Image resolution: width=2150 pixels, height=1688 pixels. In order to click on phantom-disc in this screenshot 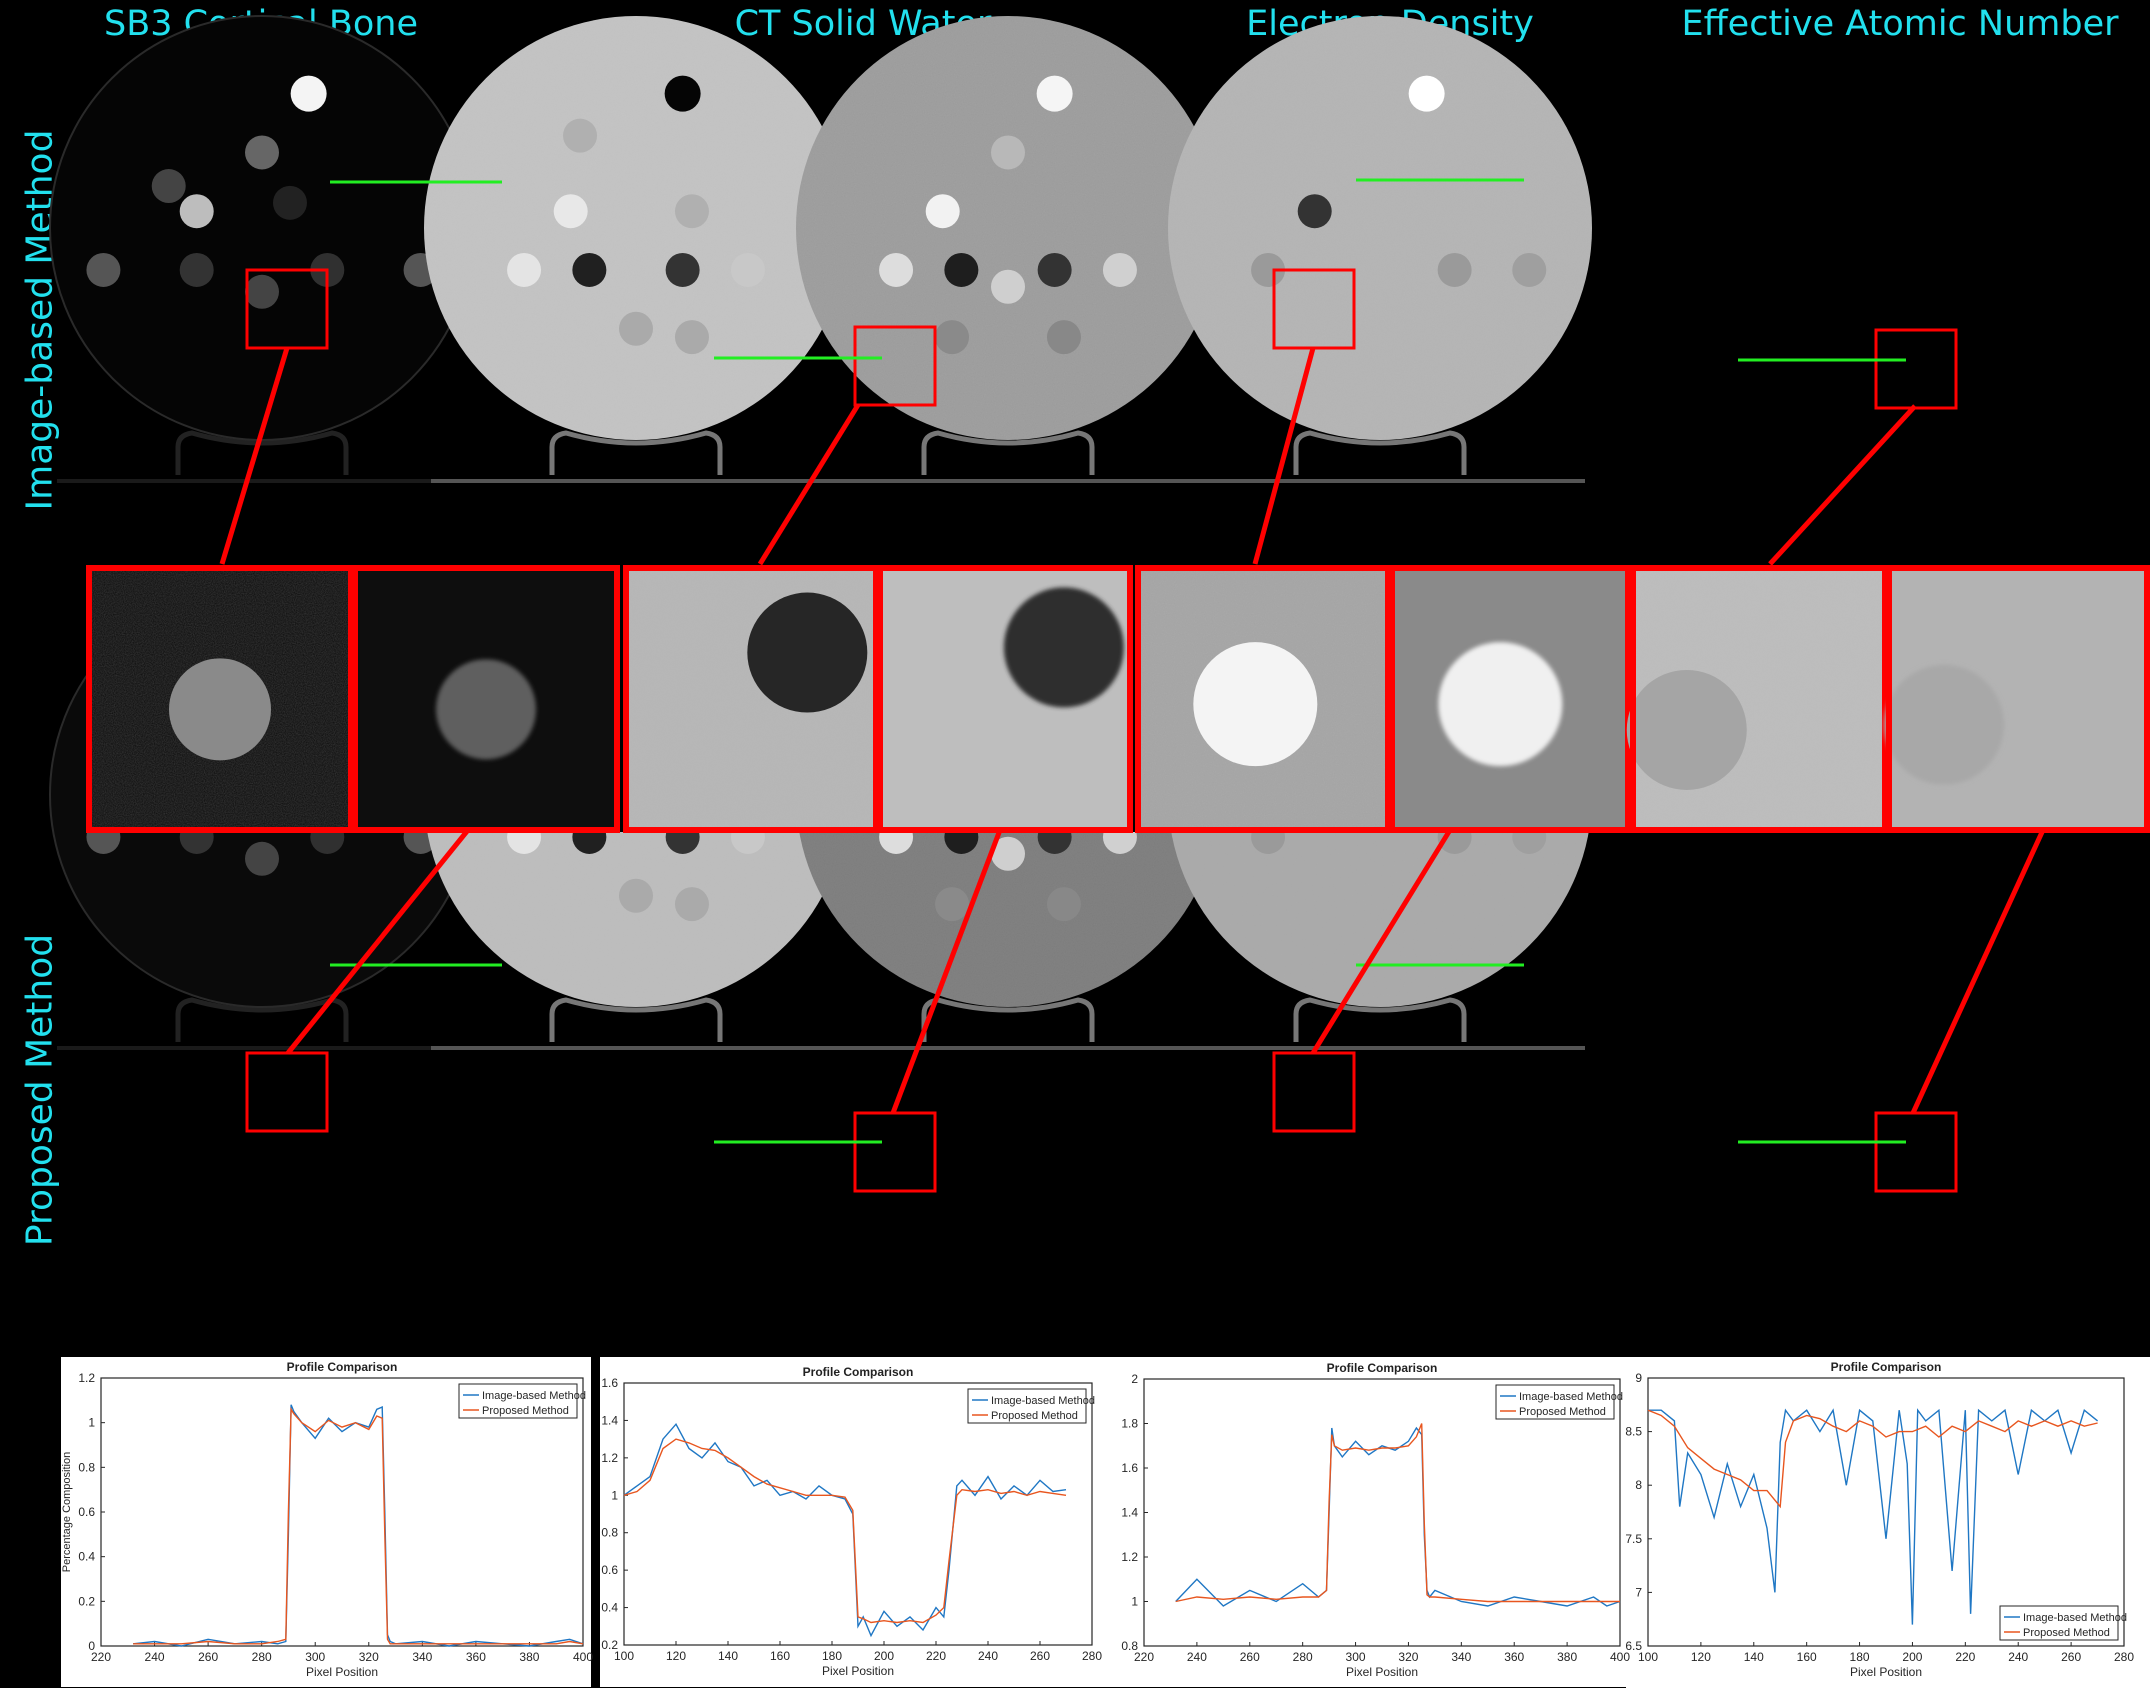, I will do `click(262, 228)`.